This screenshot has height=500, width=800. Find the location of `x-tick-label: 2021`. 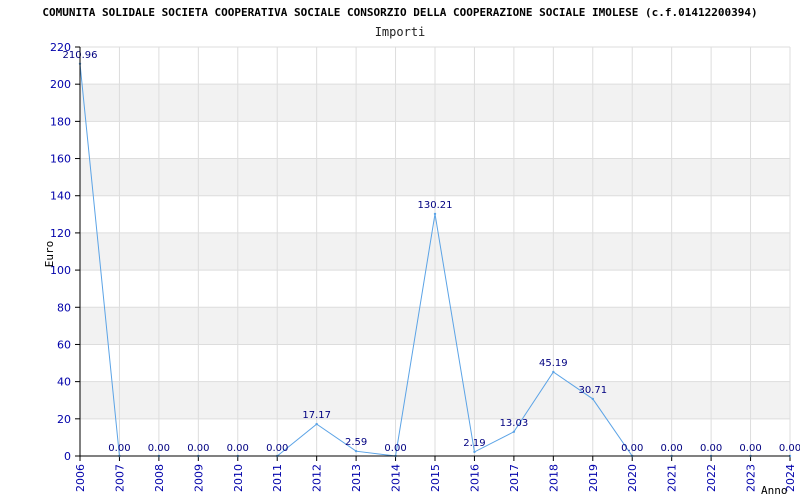

x-tick-label: 2021 is located at coordinates (672, 478).